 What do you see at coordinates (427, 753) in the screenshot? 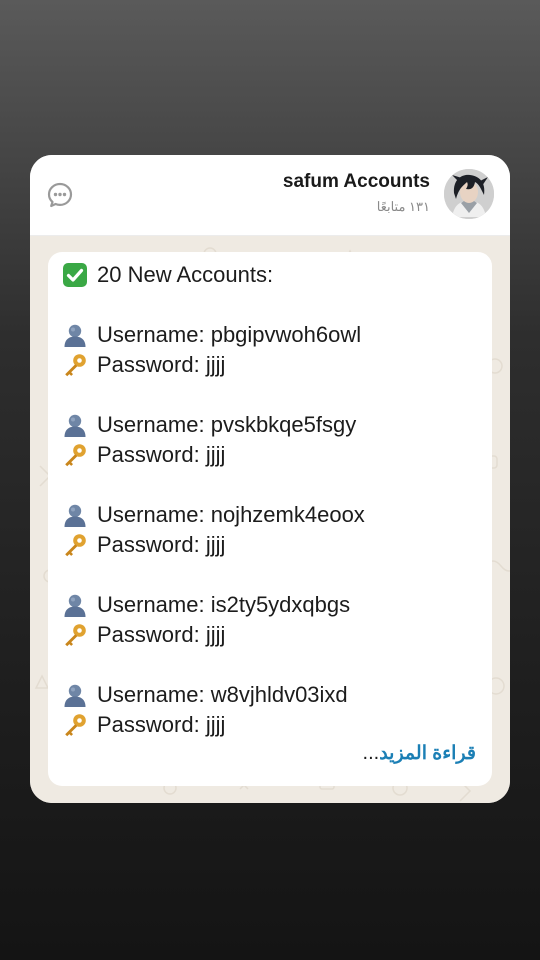
I see `read-more-link: قراءة المزيد` at bounding box center [427, 753].